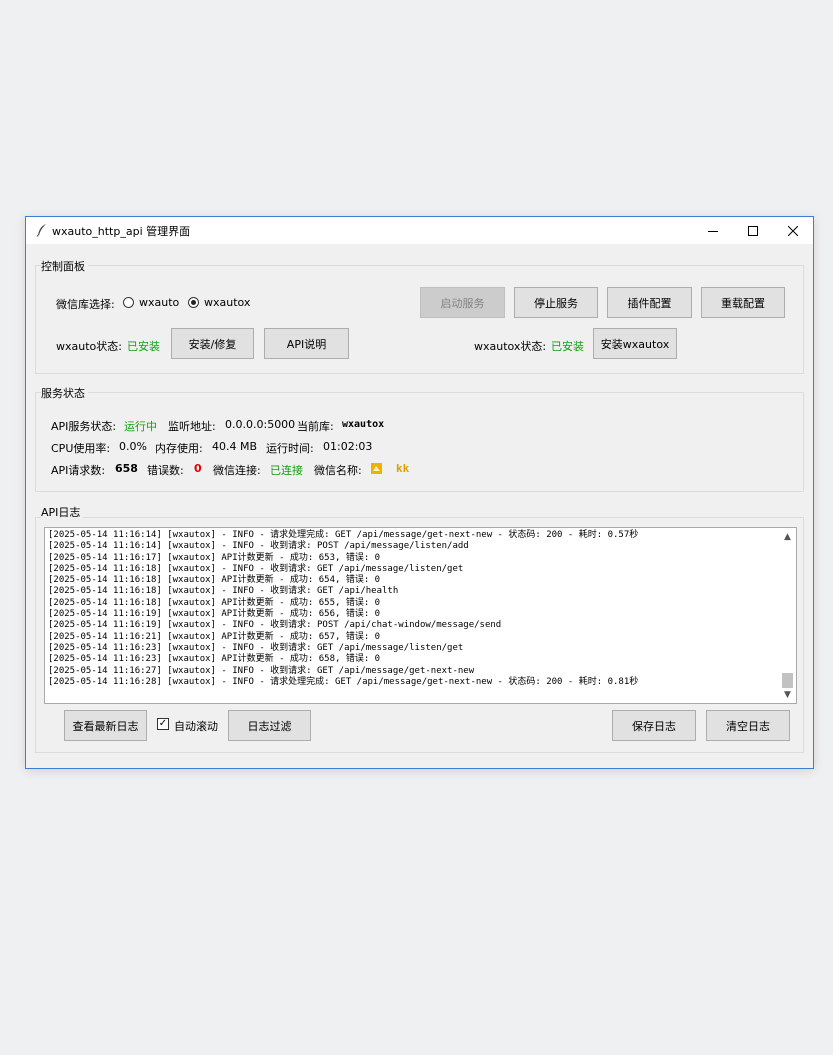  I want to click on cpu-value: 0.0%, so click(133, 446).